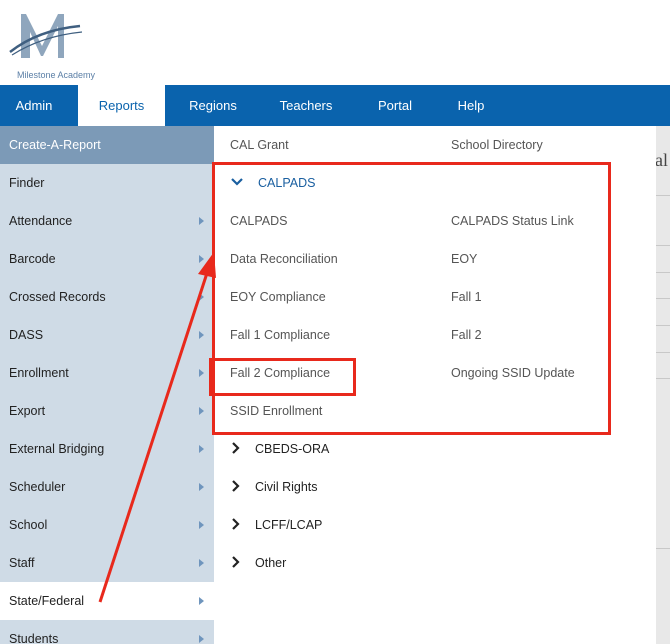 This screenshot has width=670, height=644. What do you see at coordinates (157, 427) in the screenshot?
I see `annotation-arrow-icon` at bounding box center [157, 427].